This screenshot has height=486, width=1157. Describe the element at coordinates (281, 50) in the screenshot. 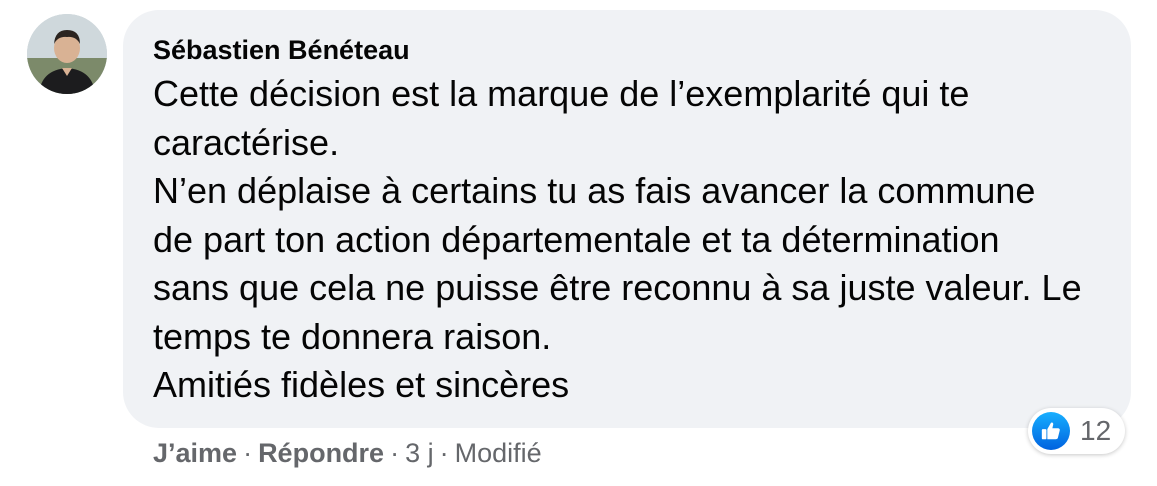

I see `author-name: Sébastien Bénéteau` at that location.